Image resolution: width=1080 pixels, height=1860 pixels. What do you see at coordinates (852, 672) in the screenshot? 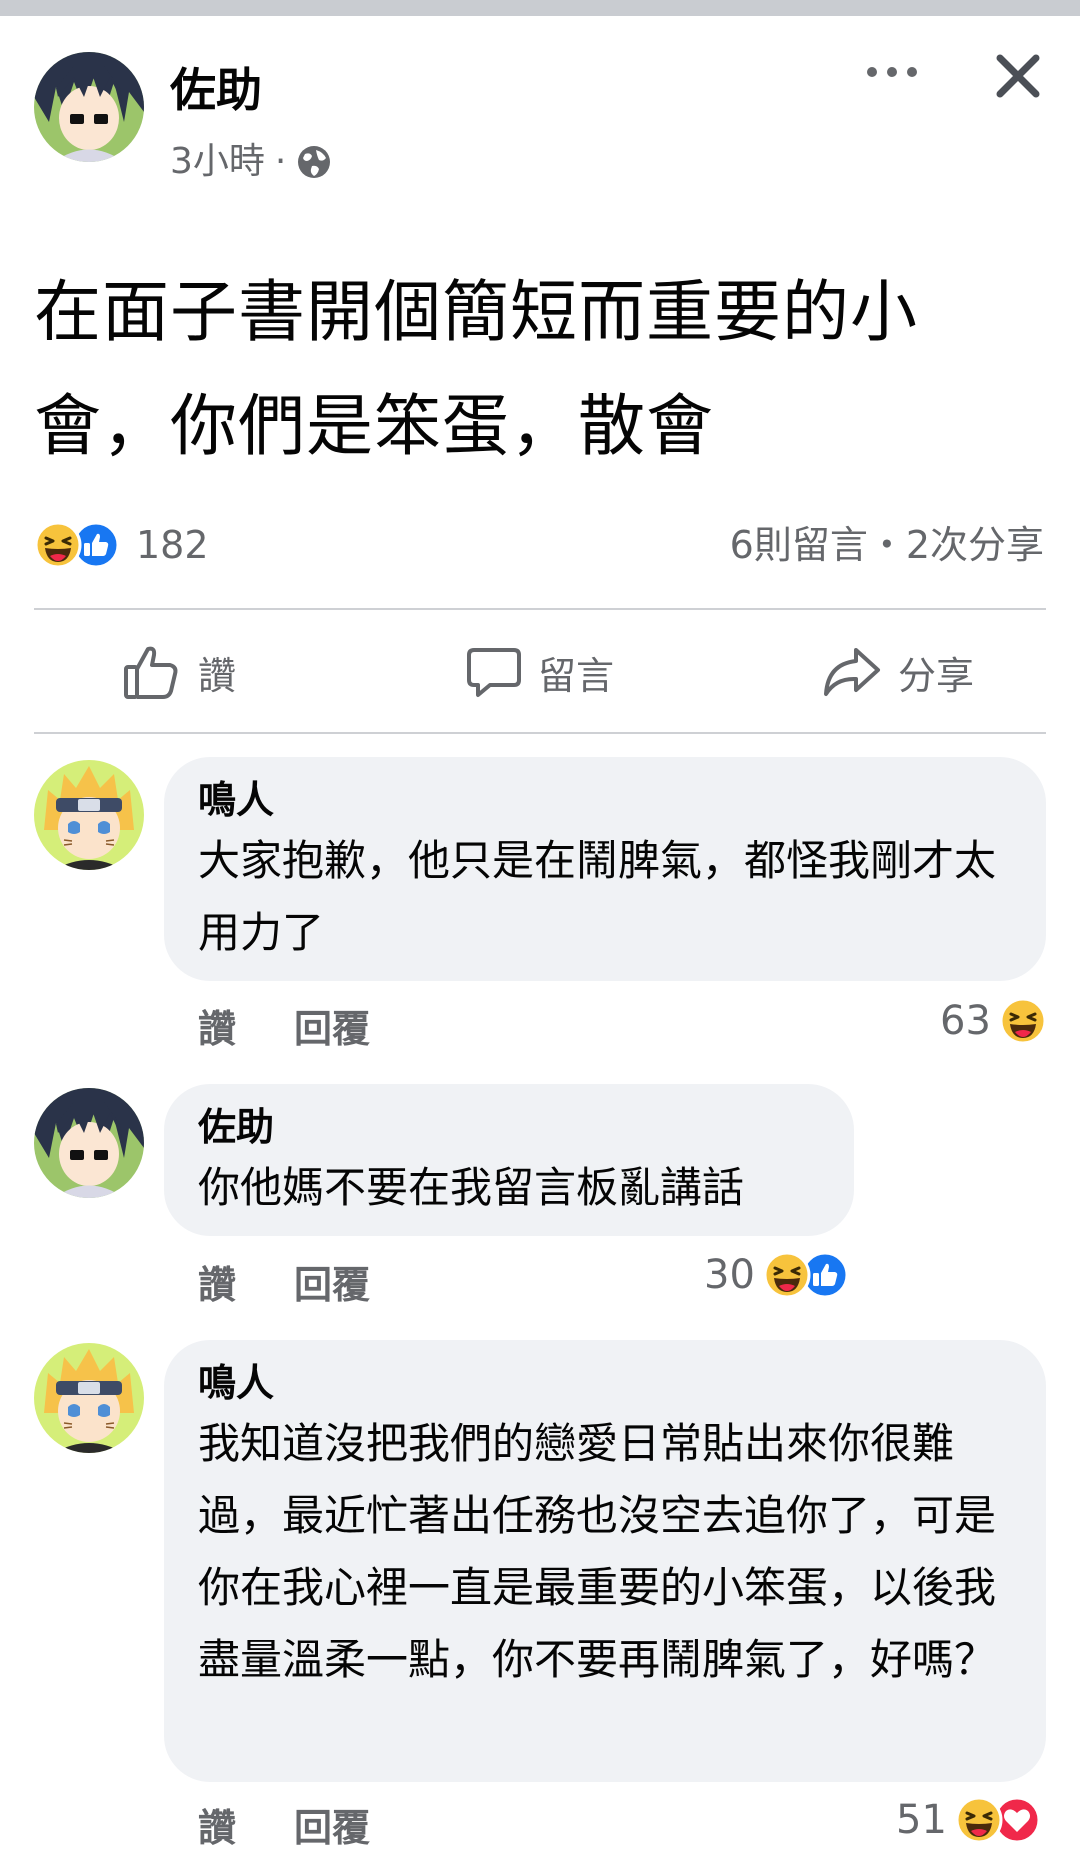
I see `share-icon` at bounding box center [852, 672].